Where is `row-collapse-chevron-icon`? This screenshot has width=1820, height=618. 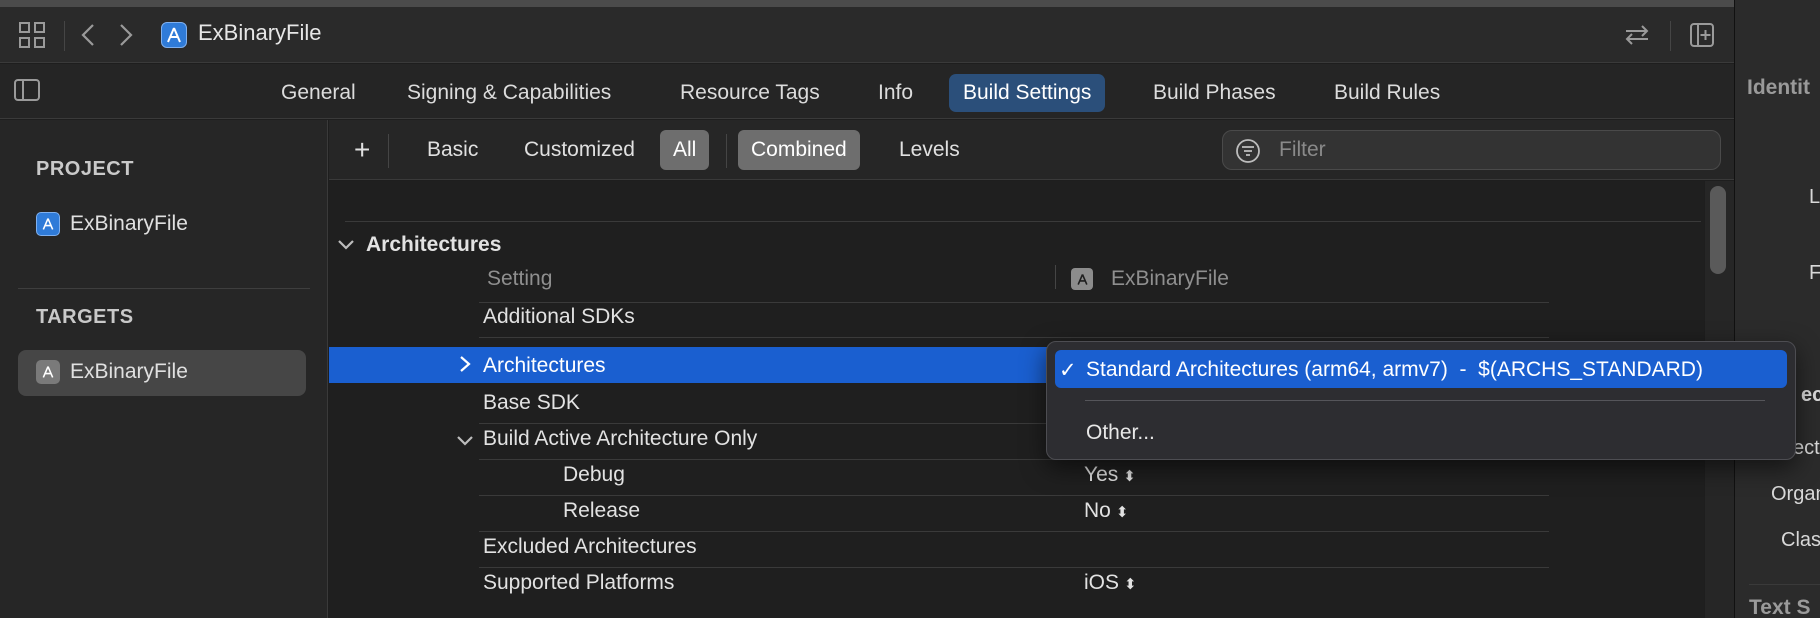 row-collapse-chevron-icon is located at coordinates (465, 443).